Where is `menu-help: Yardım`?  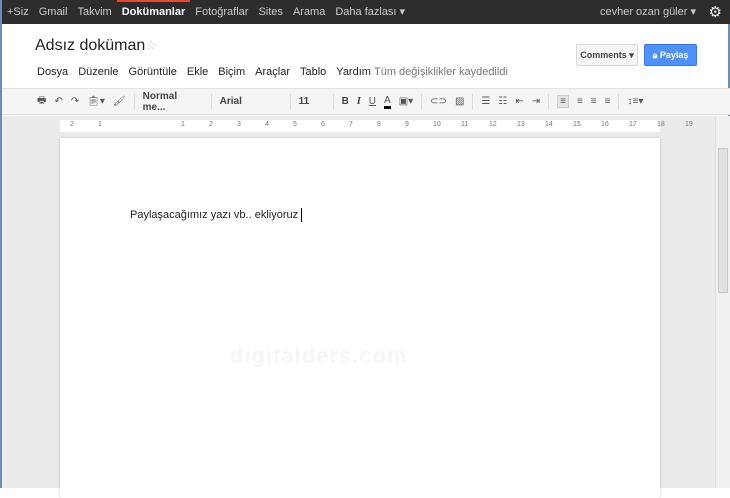
menu-help: Yardım is located at coordinates (353, 72).